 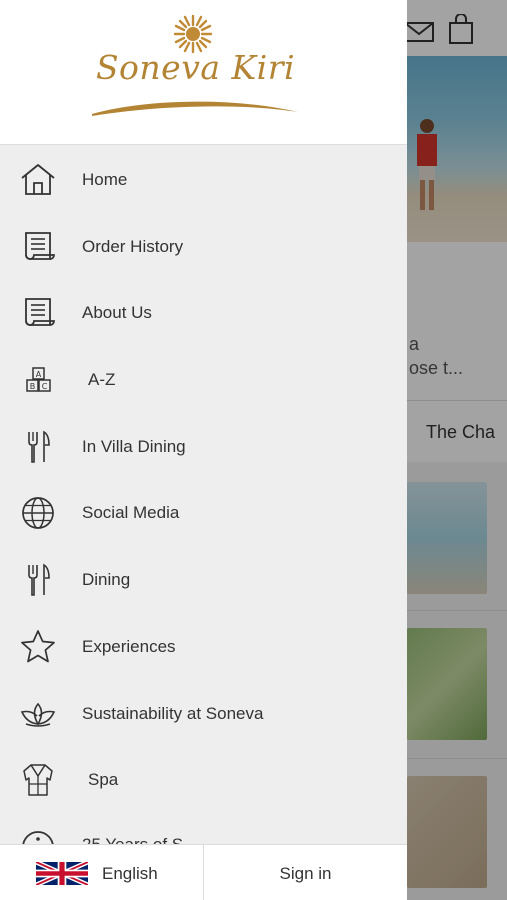 I want to click on svg-text: A, so click(x=39, y=374).